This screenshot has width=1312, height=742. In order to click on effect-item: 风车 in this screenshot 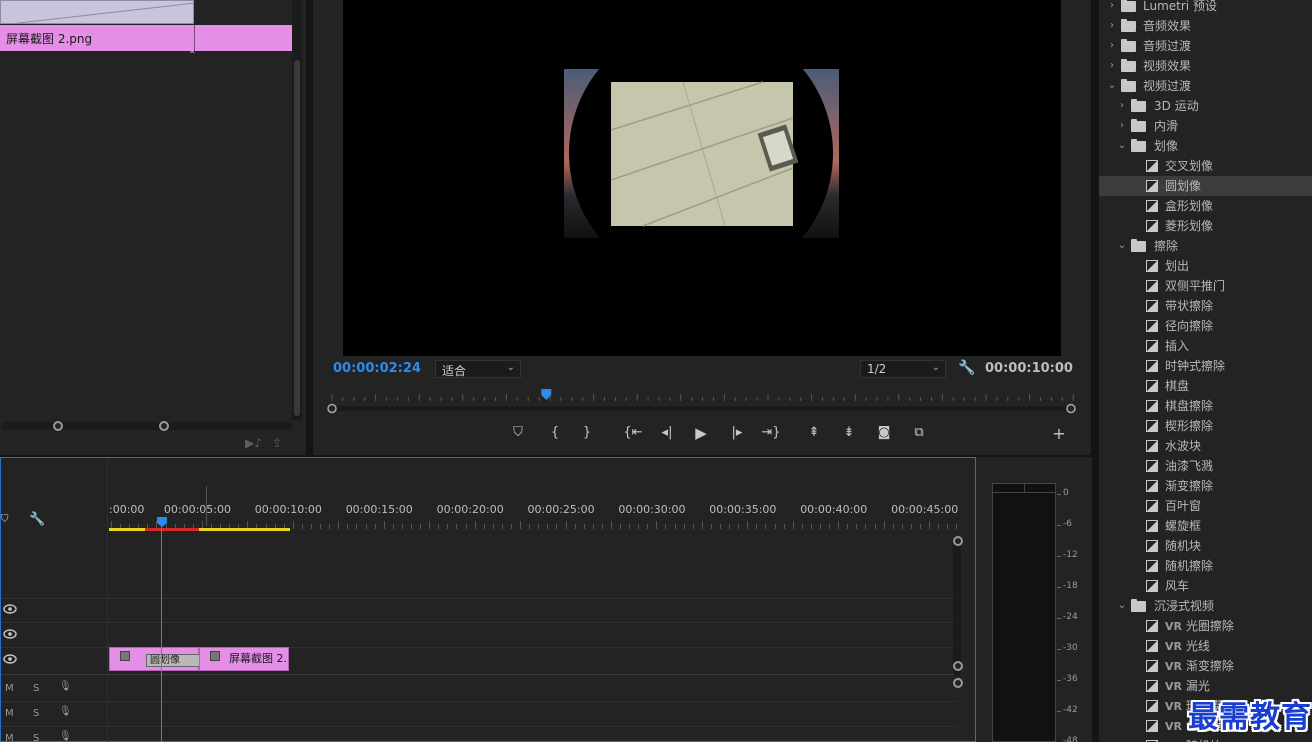, I will do `click(1205, 586)`.